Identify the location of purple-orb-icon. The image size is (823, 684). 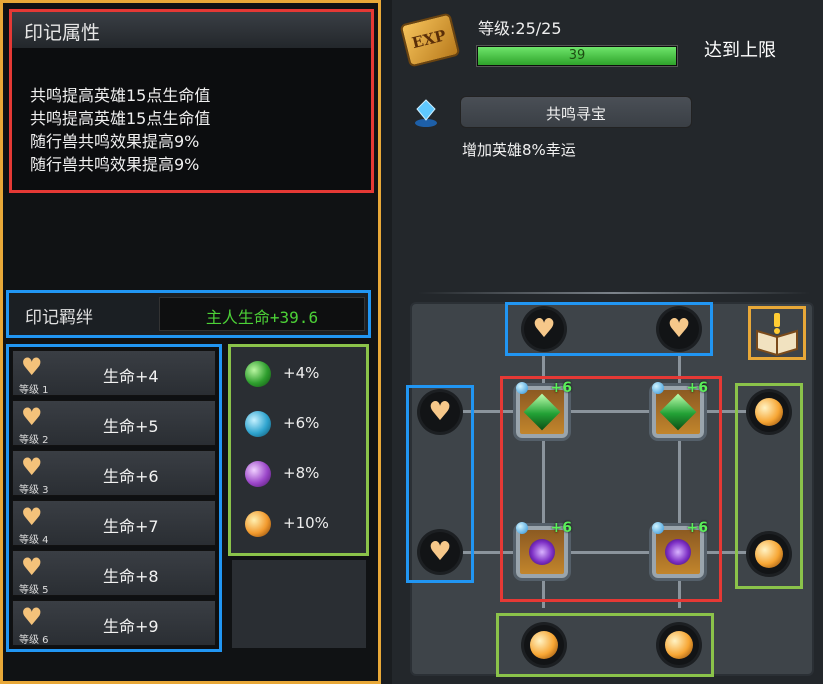
(258, 474).